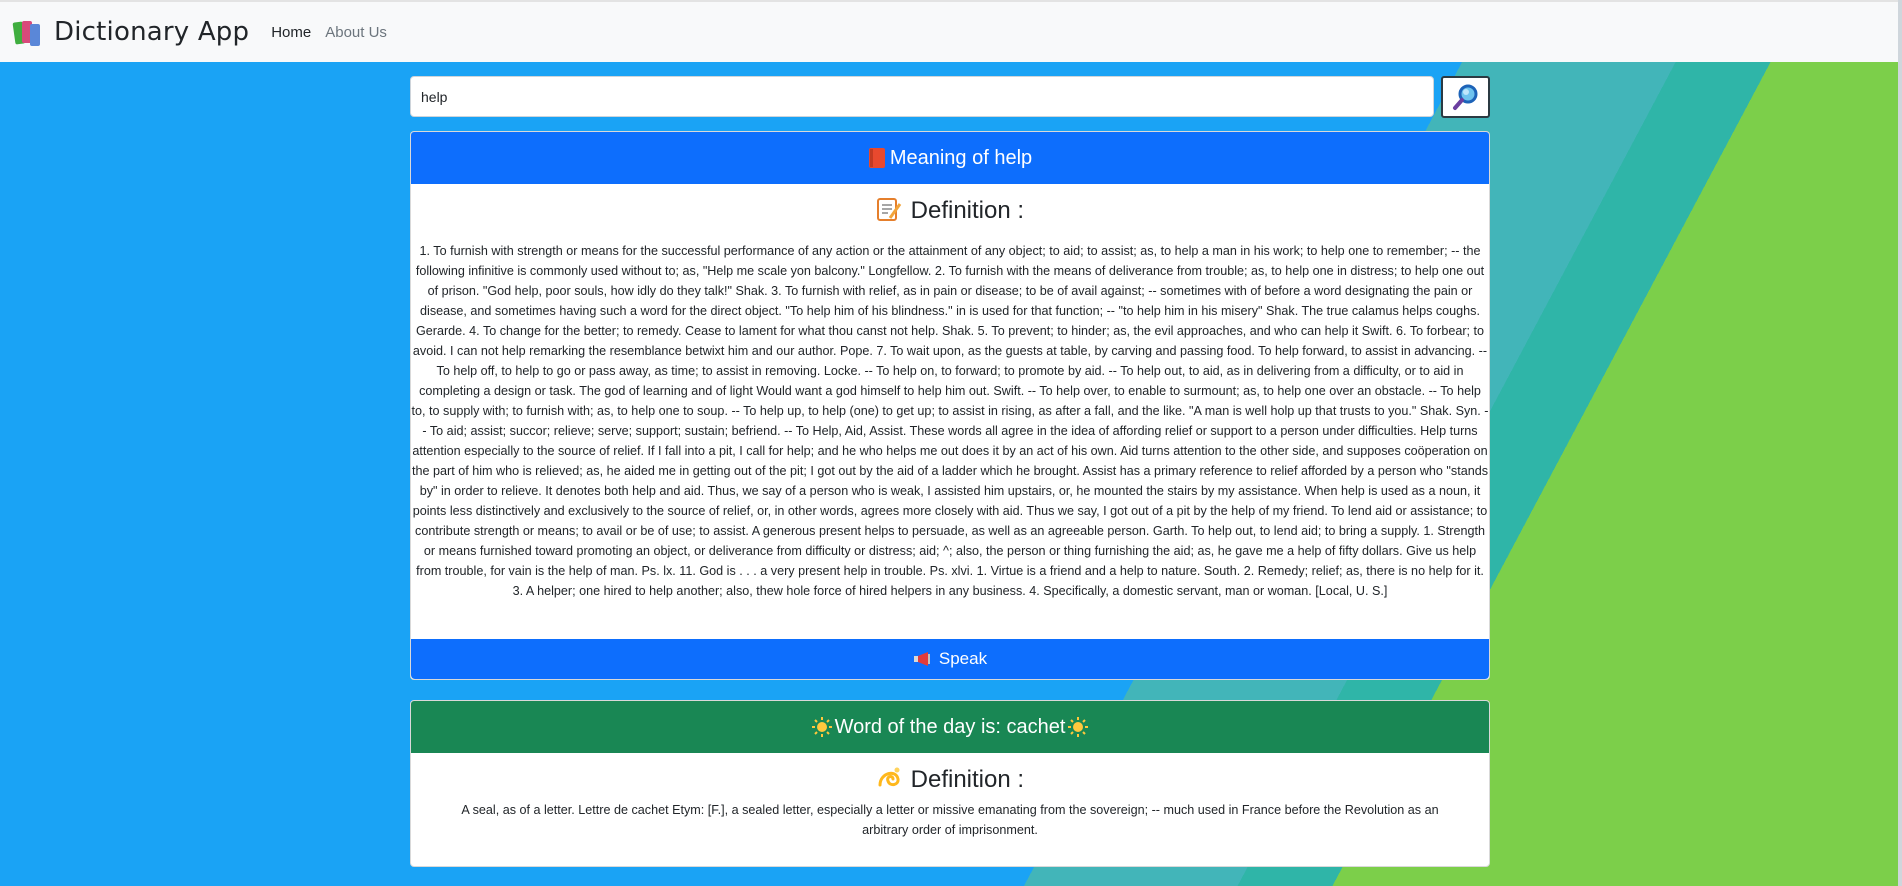  I want to click on wotd-definition-title: Definition :, so click(967, 779).